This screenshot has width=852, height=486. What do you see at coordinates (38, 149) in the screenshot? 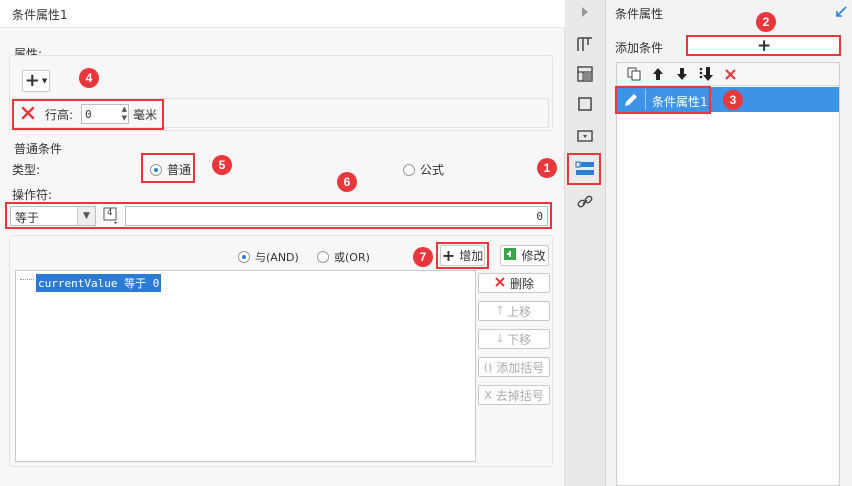
I see `normal-condition-legend: 普通条件` at bounding box center [38, 149].